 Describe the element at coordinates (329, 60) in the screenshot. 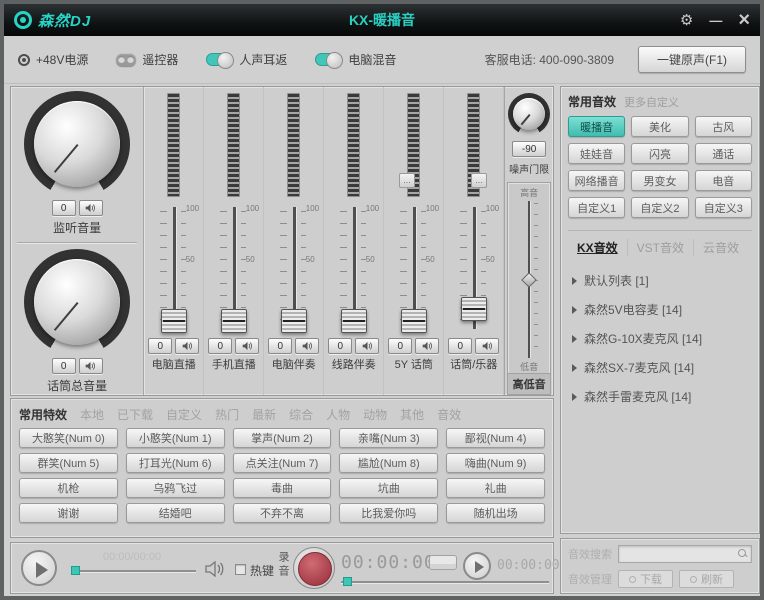

I see `pc-mix-toggle` at that location.